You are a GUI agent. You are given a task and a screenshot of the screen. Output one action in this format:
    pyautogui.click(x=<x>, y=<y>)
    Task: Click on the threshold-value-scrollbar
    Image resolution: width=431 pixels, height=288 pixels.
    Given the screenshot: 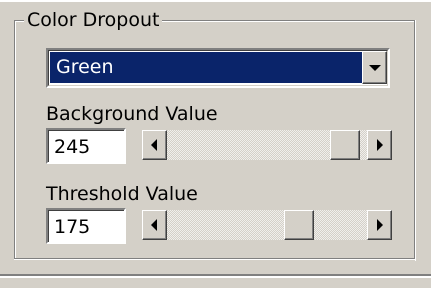 What is the action you would take?
    pyautogui.click(x=267, y=225)
    